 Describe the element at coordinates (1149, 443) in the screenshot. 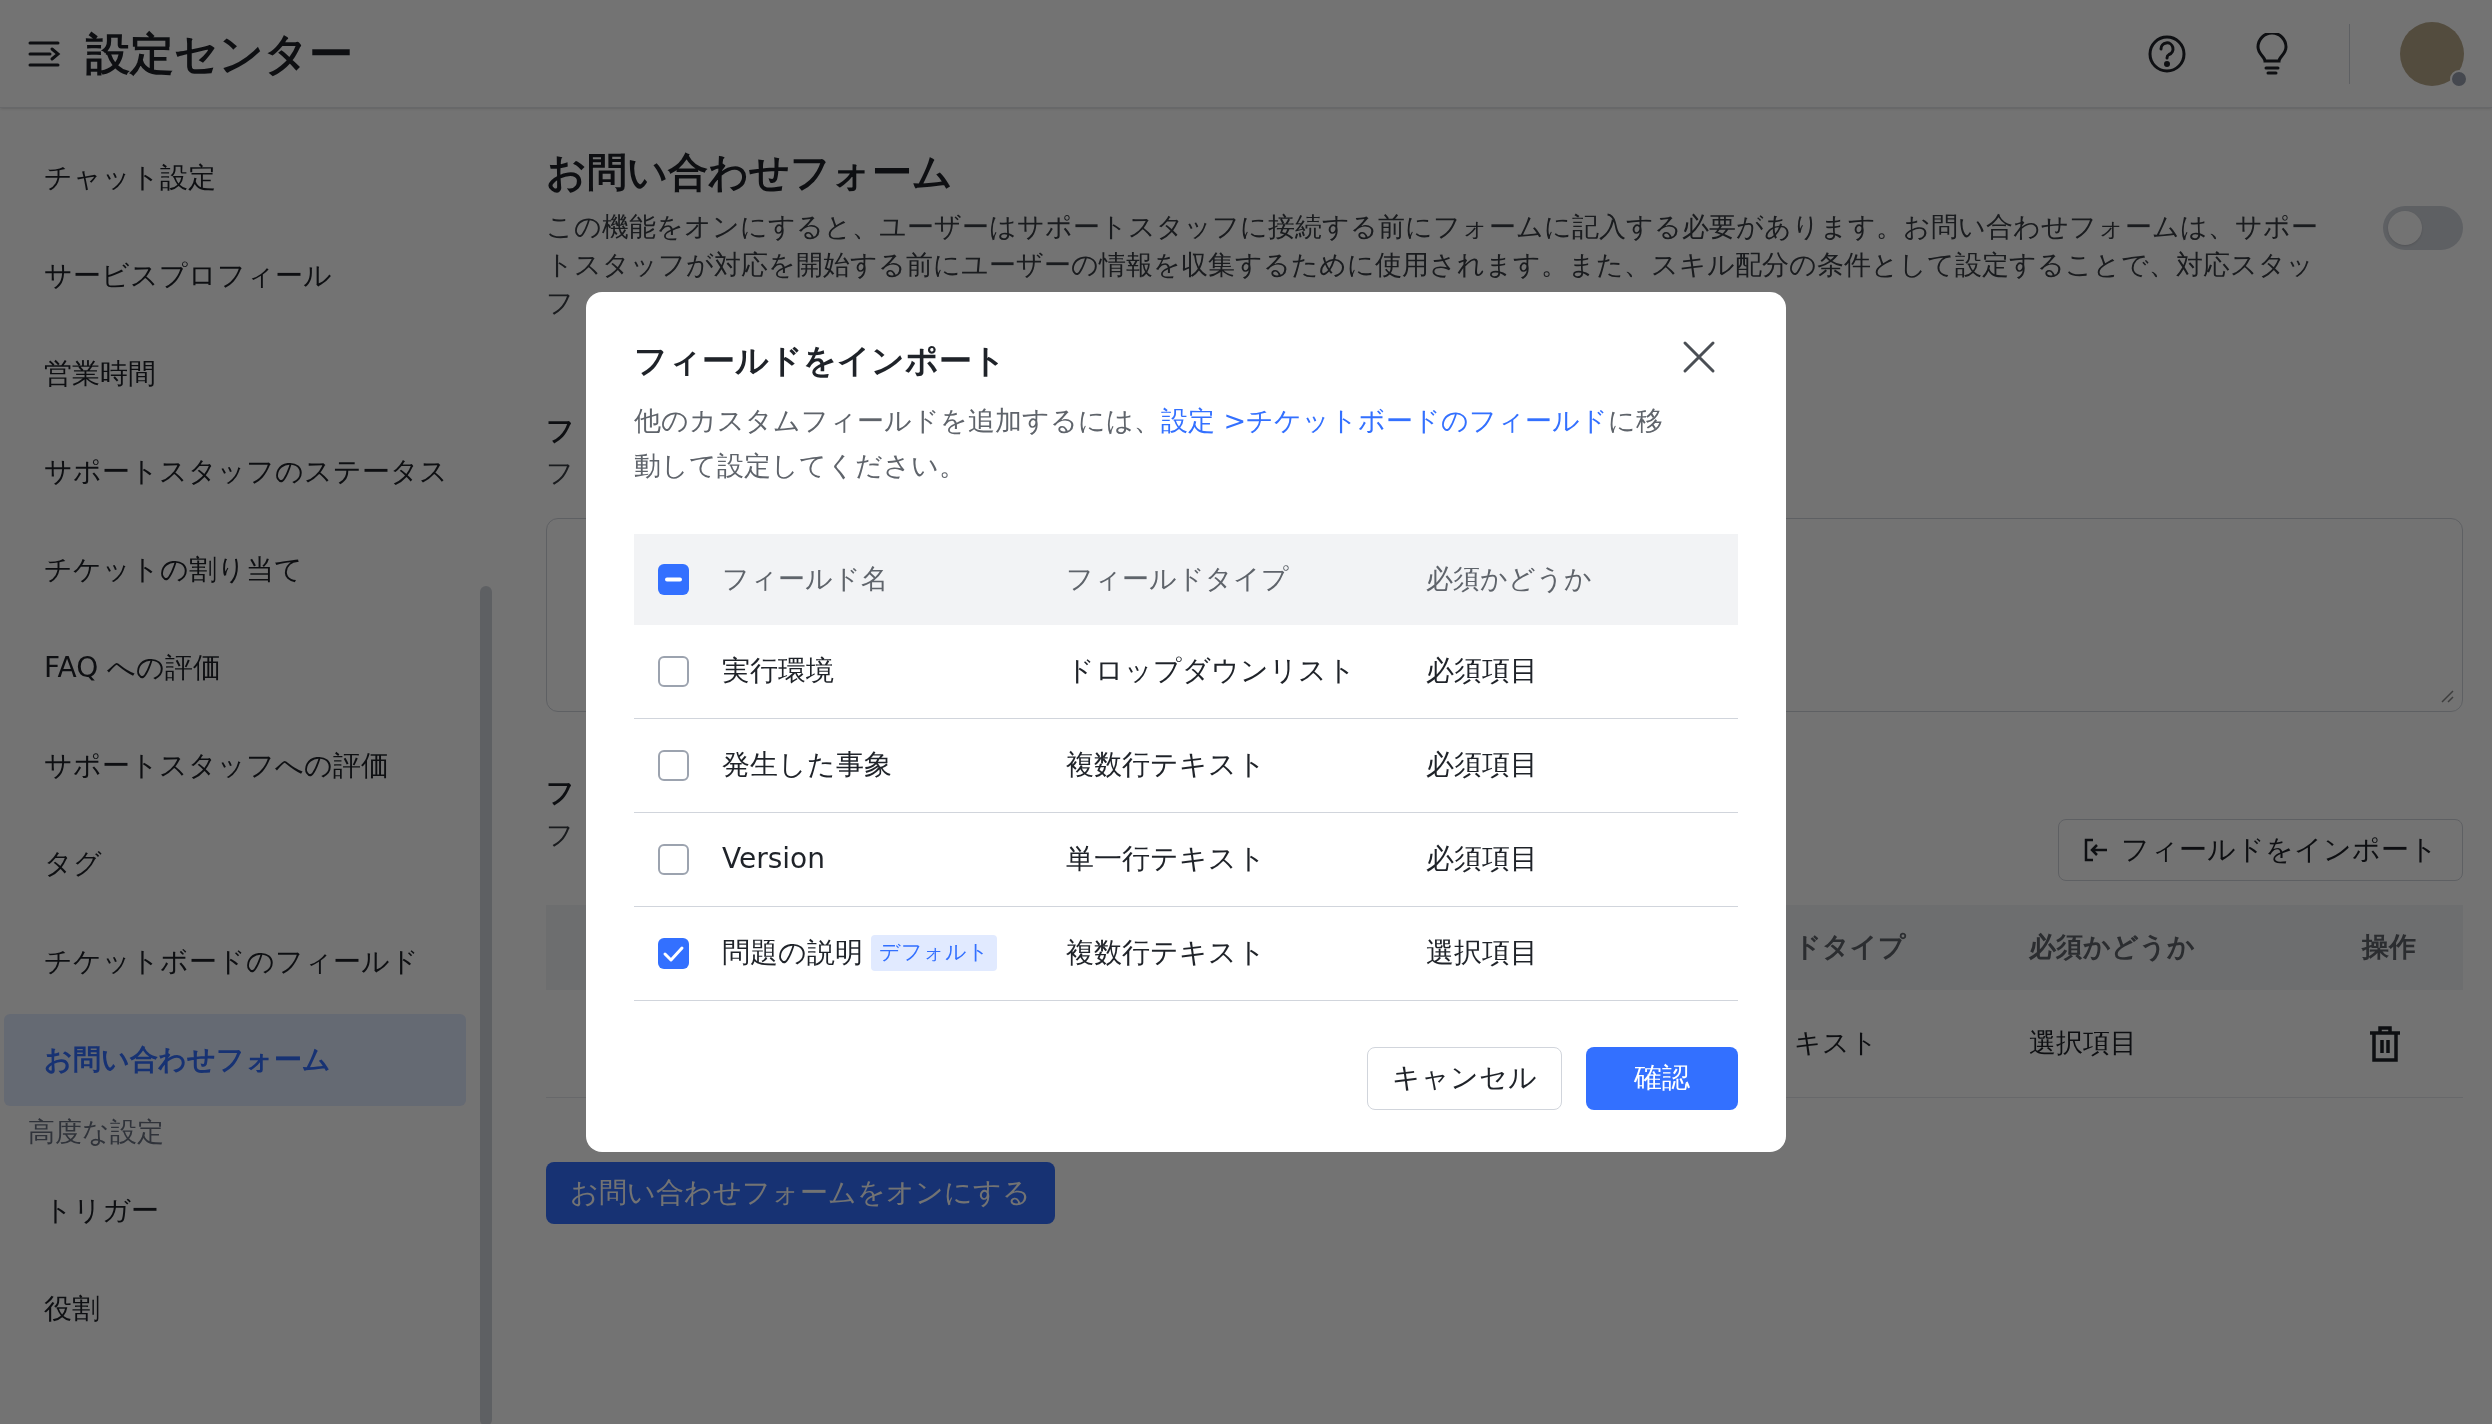

I see `dialog-description: 他のカスタムフィールドを追加するには、設定 >チケットボードのフィールド に移動して設定してください。` at that location.